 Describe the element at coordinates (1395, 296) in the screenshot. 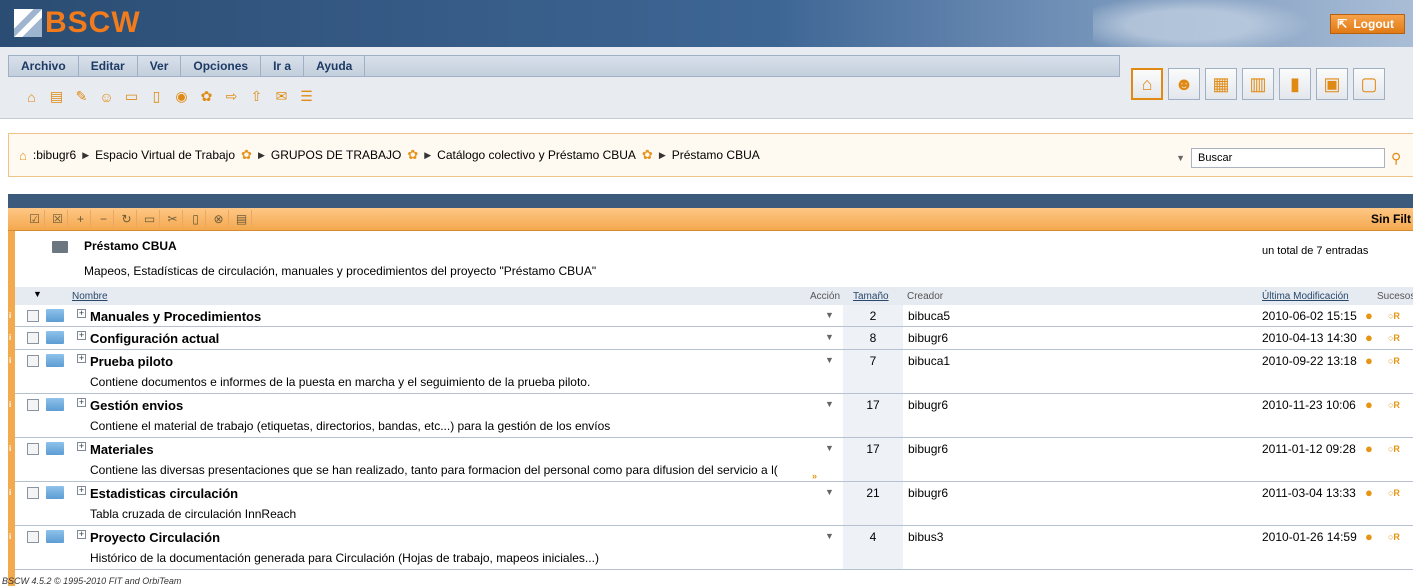

I see `column-events: Sucesos` at that location.